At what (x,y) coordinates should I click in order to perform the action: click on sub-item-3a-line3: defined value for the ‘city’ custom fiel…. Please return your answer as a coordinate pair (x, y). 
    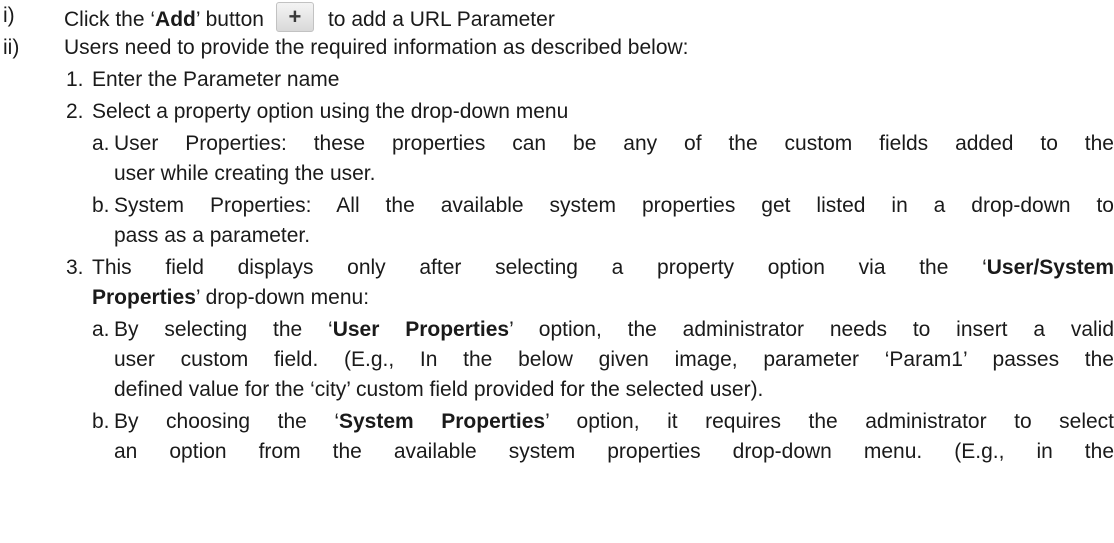
    Looking at the image, I should click on (439, 389).